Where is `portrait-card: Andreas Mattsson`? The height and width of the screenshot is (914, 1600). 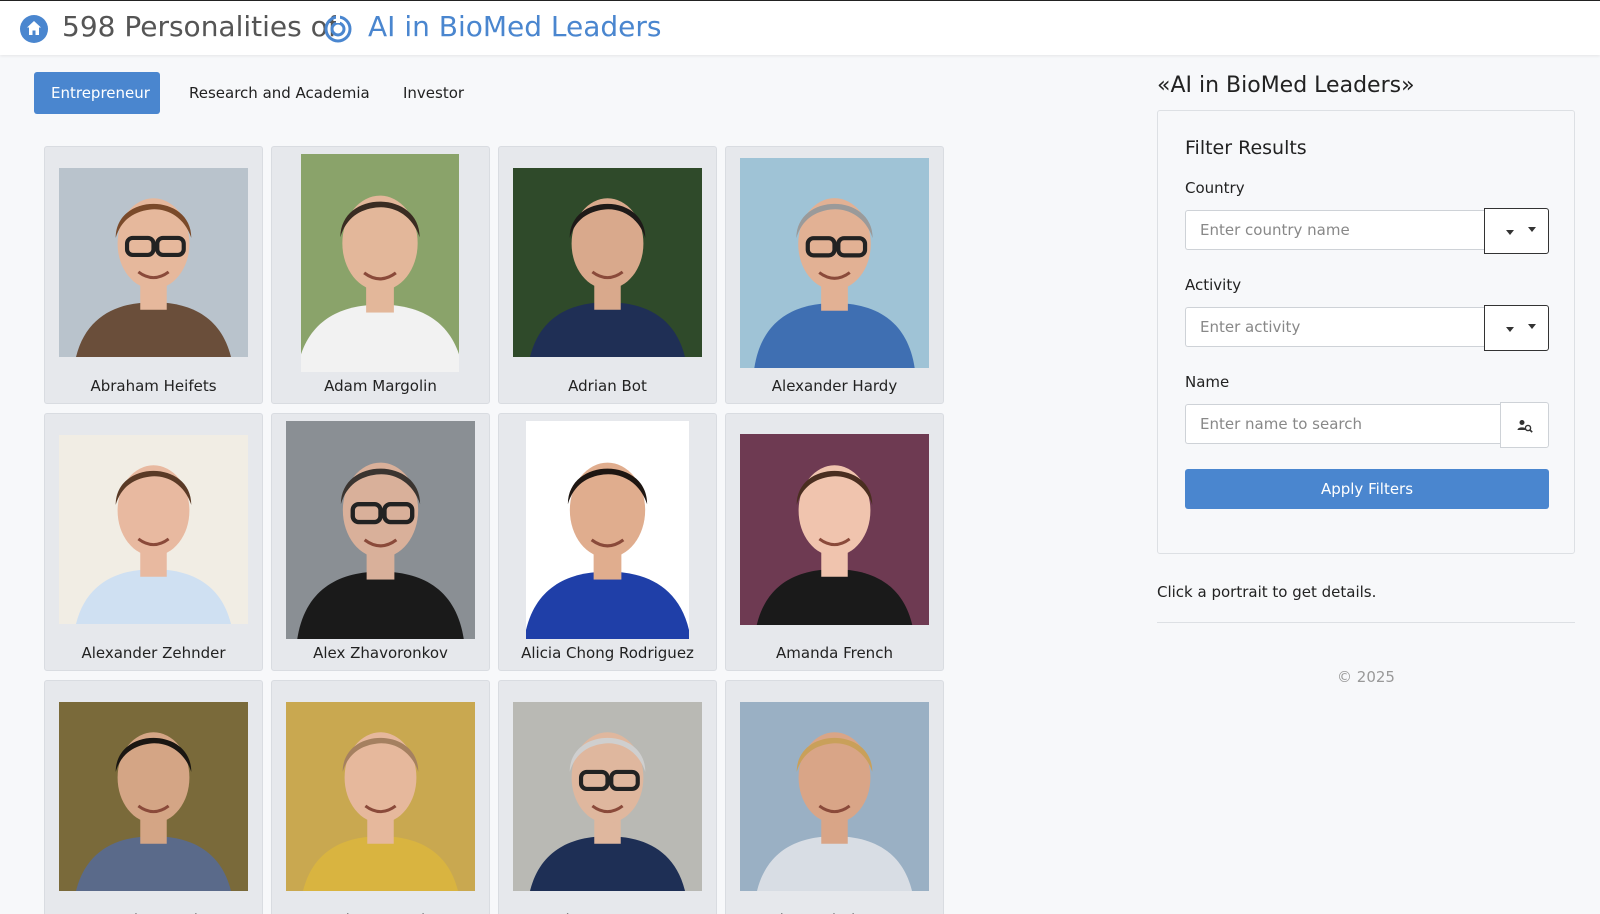 portrait-card: Andreas Mattsson is located at coordinates (607, 797).